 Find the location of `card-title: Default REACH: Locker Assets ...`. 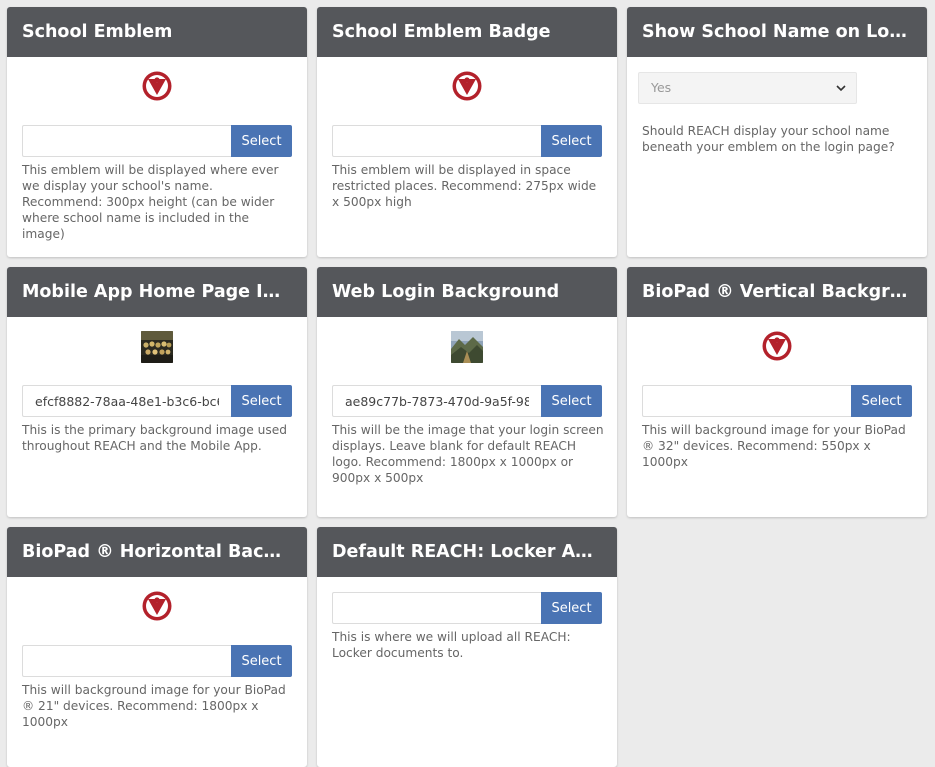

card-title: Default REACH: Locker Assets ... is located at coordinates (467, 552).